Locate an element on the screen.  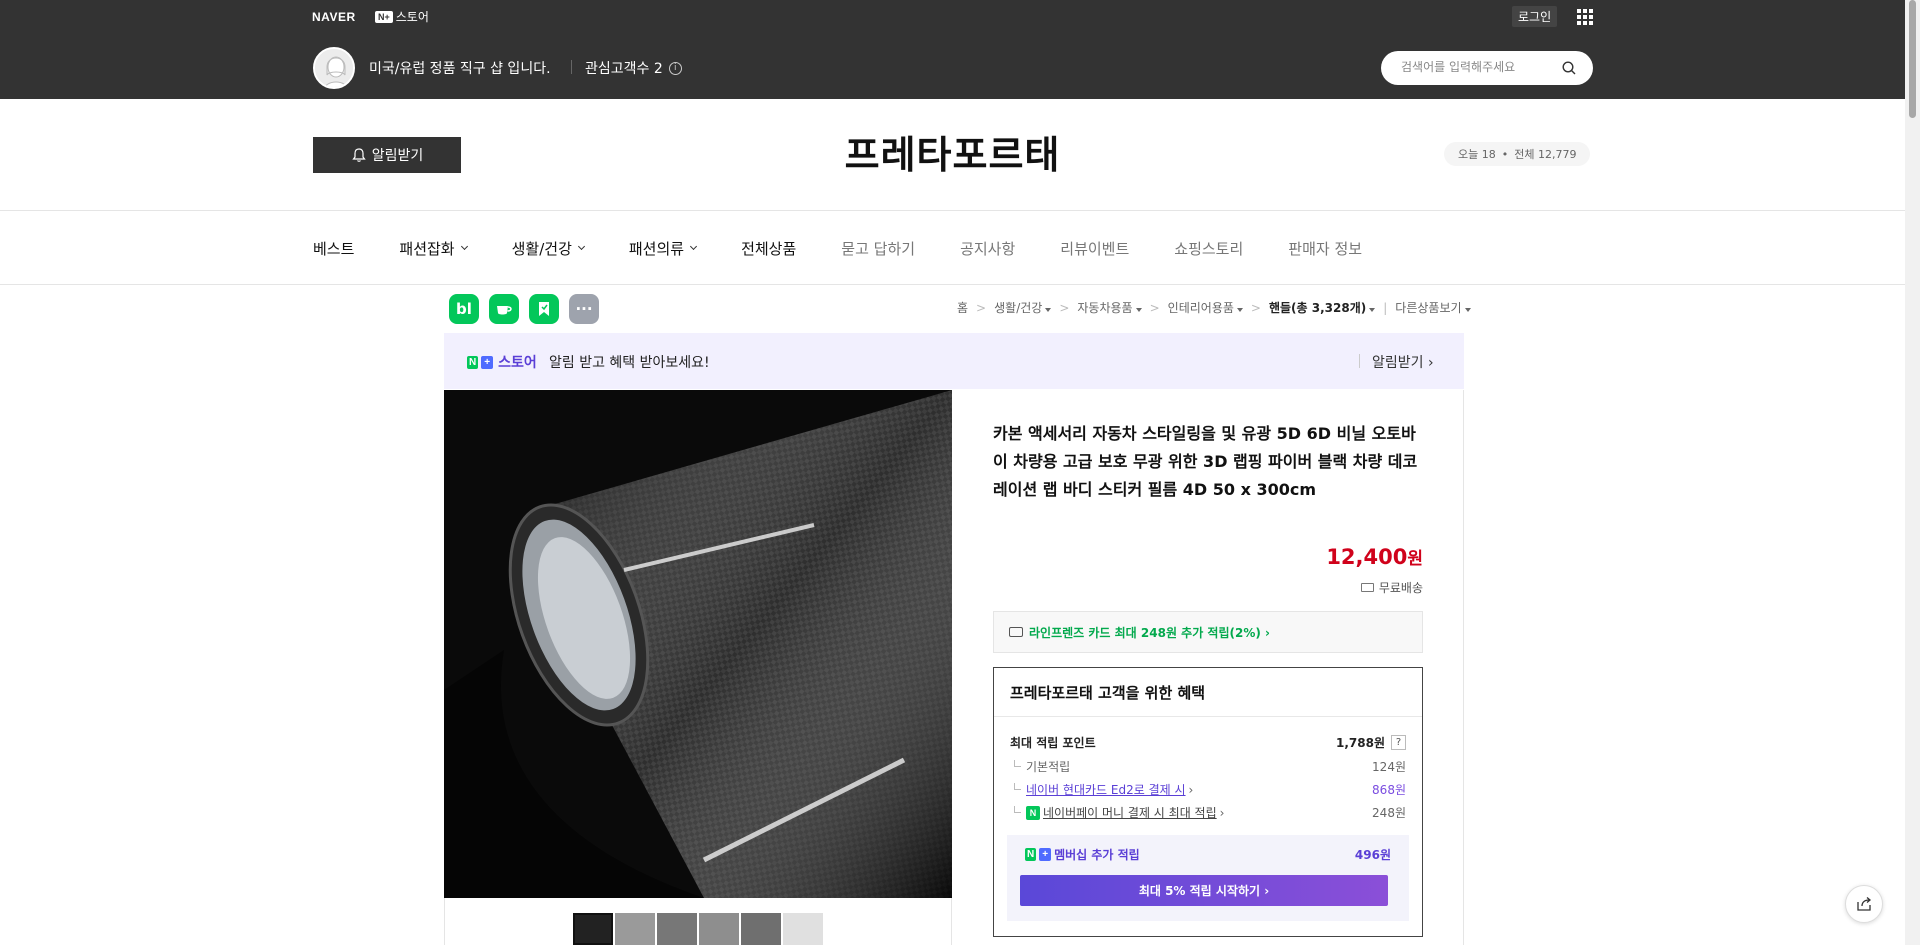
nav-item-review-event: 리뷰이벤트 is located at coordinates (1094, 248).